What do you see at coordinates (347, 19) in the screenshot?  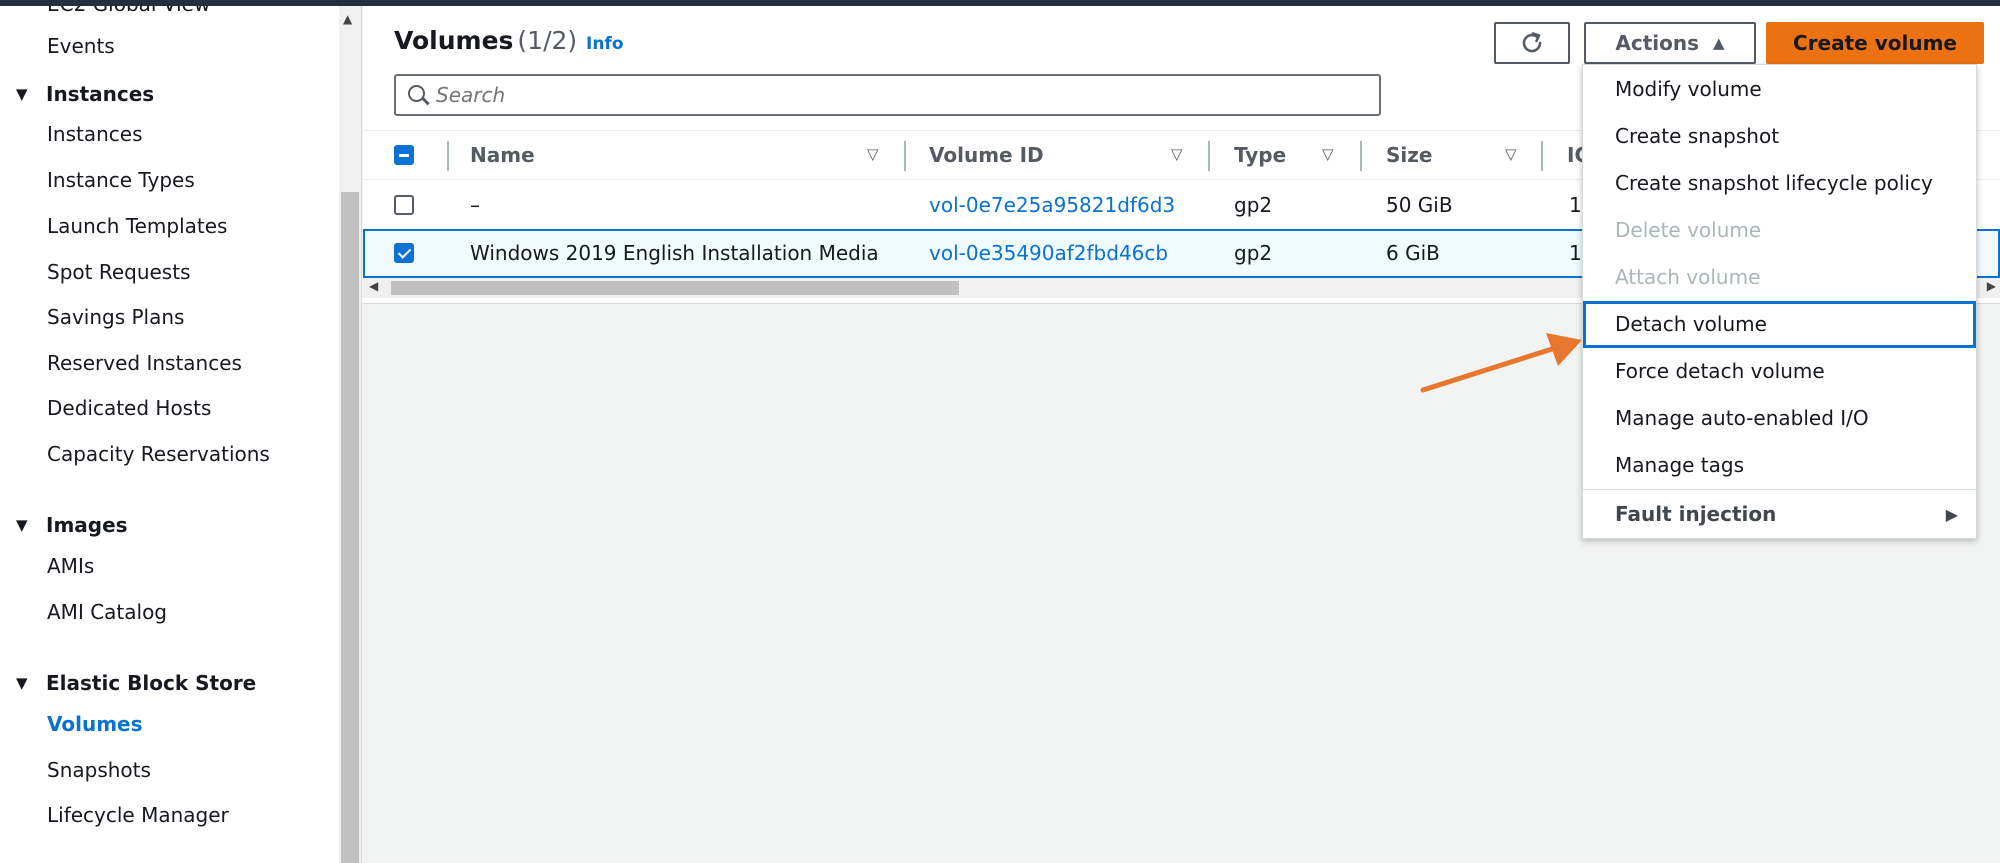 I see `scroll-up-icon: ▲` at bounding box center [347, 19].